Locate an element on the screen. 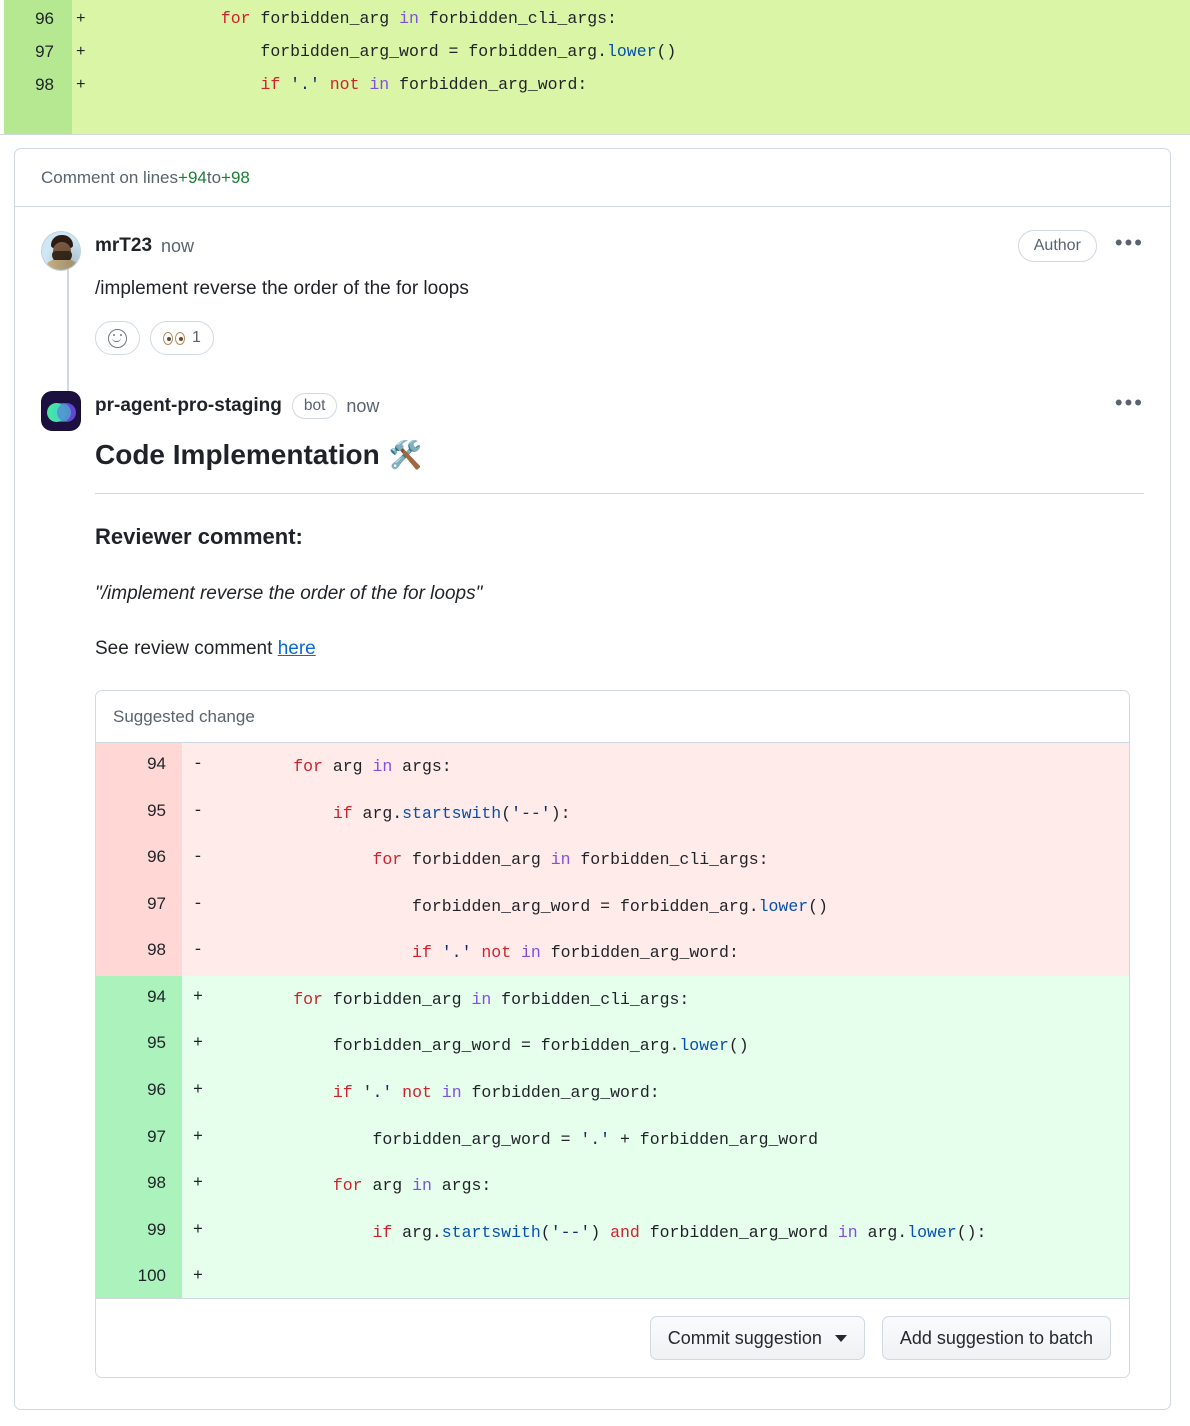  kebab-menu-icon: ••• is located at coordinates (1129, 244).